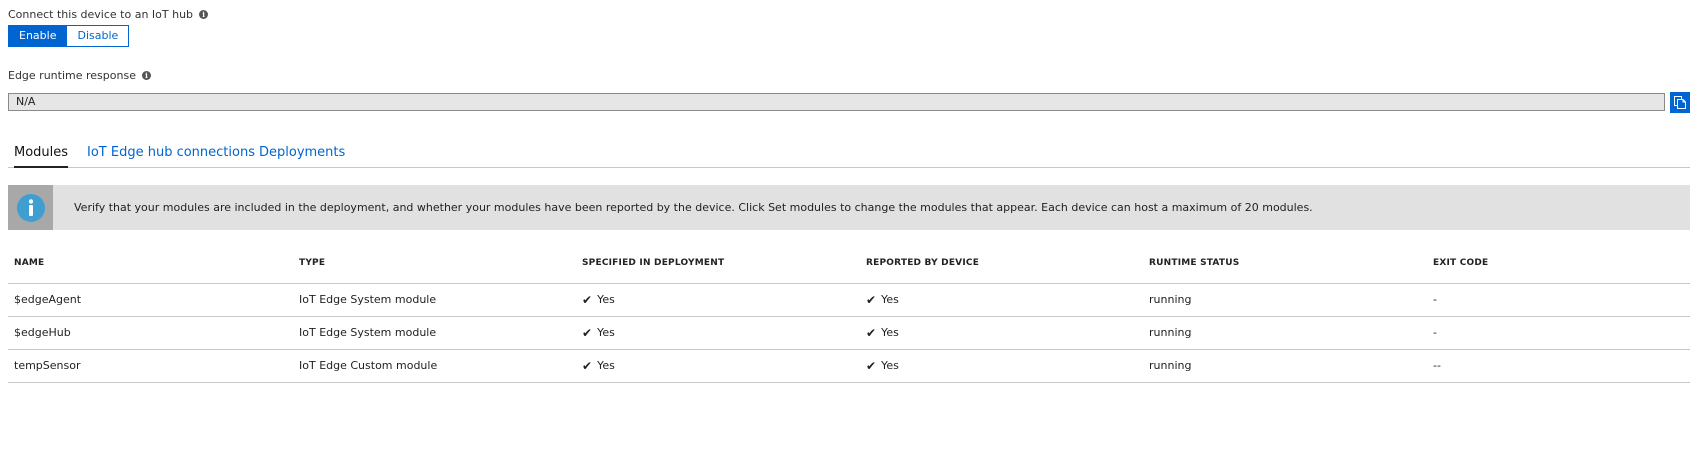  Describe the element at coordinates (72, 75) in the screenshot. I see `runtime-label: Edge runtime response` at that location.